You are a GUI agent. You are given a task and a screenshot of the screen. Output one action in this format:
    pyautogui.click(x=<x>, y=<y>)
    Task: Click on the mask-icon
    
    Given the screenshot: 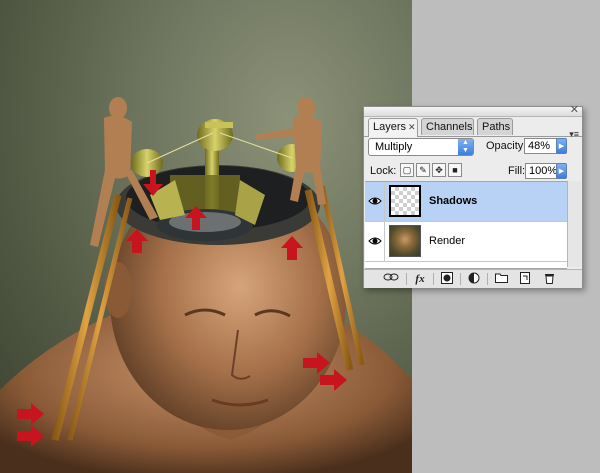 What is the action you would take?
    pyautogui.click(x=447, y=279)
    